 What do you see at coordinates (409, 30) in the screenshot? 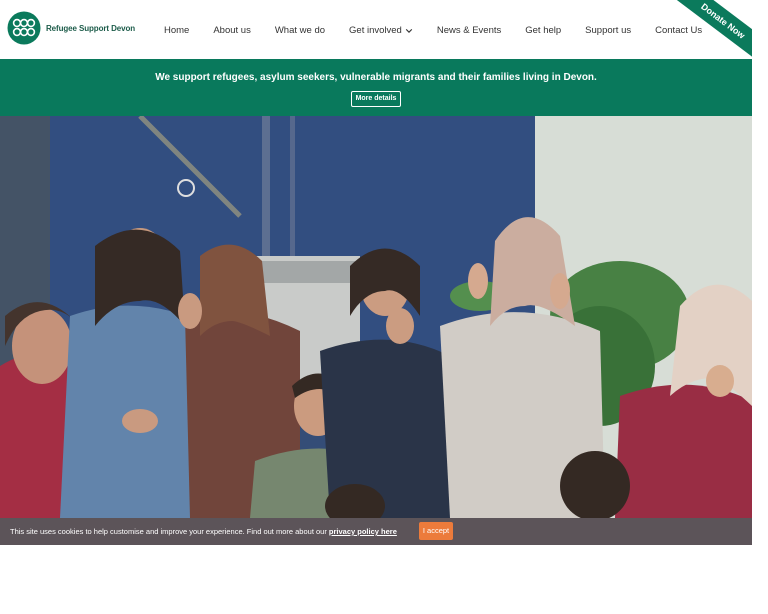
I see `chevron-down-icon` at bounding box center [409, 30].